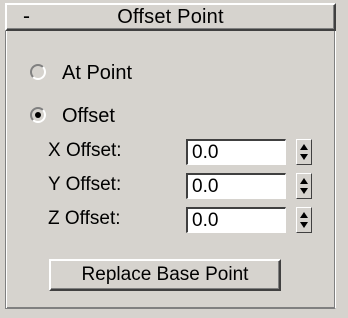 The image size is (348, 318). What do you see at coordinates (38, 72) in the screenshot?
I see `radio-button-icon` at bounding box center [38, 72].